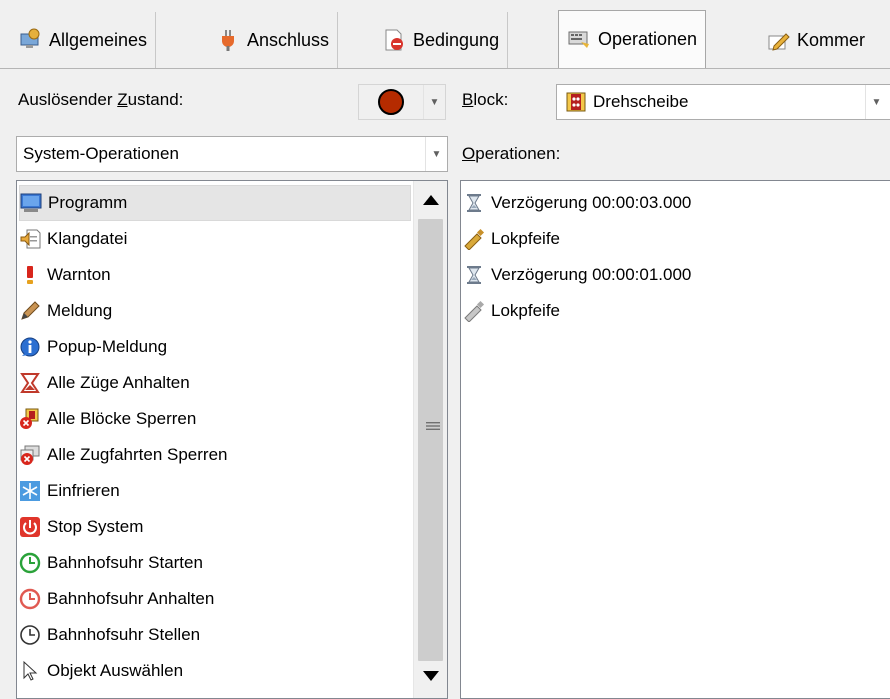  Describe the element at coordinates (215, 635) in the screenshot. I see `system-op-item-bahnhofsuhr-stellen: Bahnhofsuhr Stellen` at that location.